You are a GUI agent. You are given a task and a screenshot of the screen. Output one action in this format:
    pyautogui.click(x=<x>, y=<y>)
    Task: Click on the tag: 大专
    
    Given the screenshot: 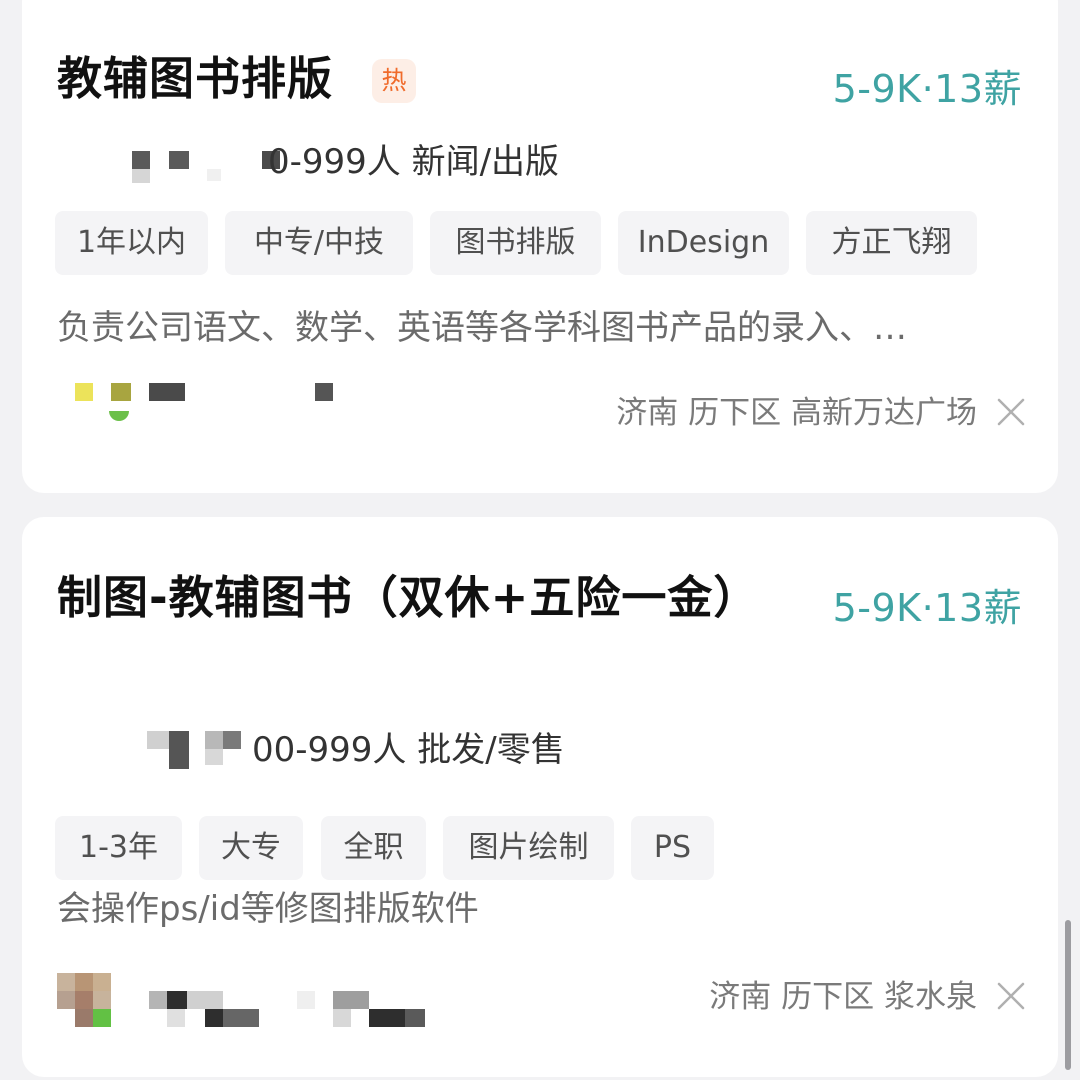 What is the action you would take?
    pyautogui.click(x=251, y=848)
    